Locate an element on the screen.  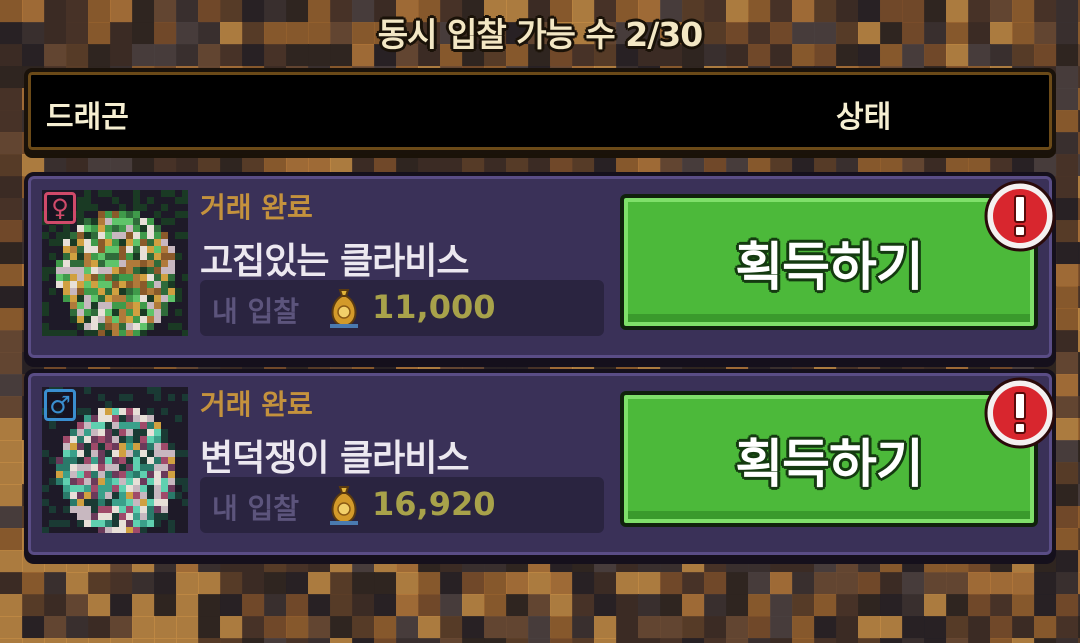
my-bid-box: 내 입찰 16,920 is located at coordinates (402, 505).